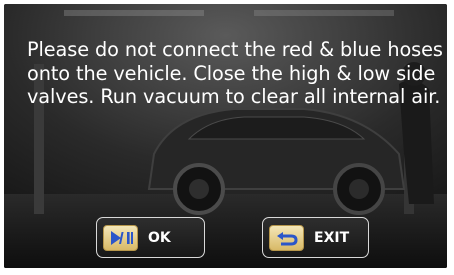 The height and width of the screenshot is (275, 454). I want to click on ok-button: OK, so click(150, 237).